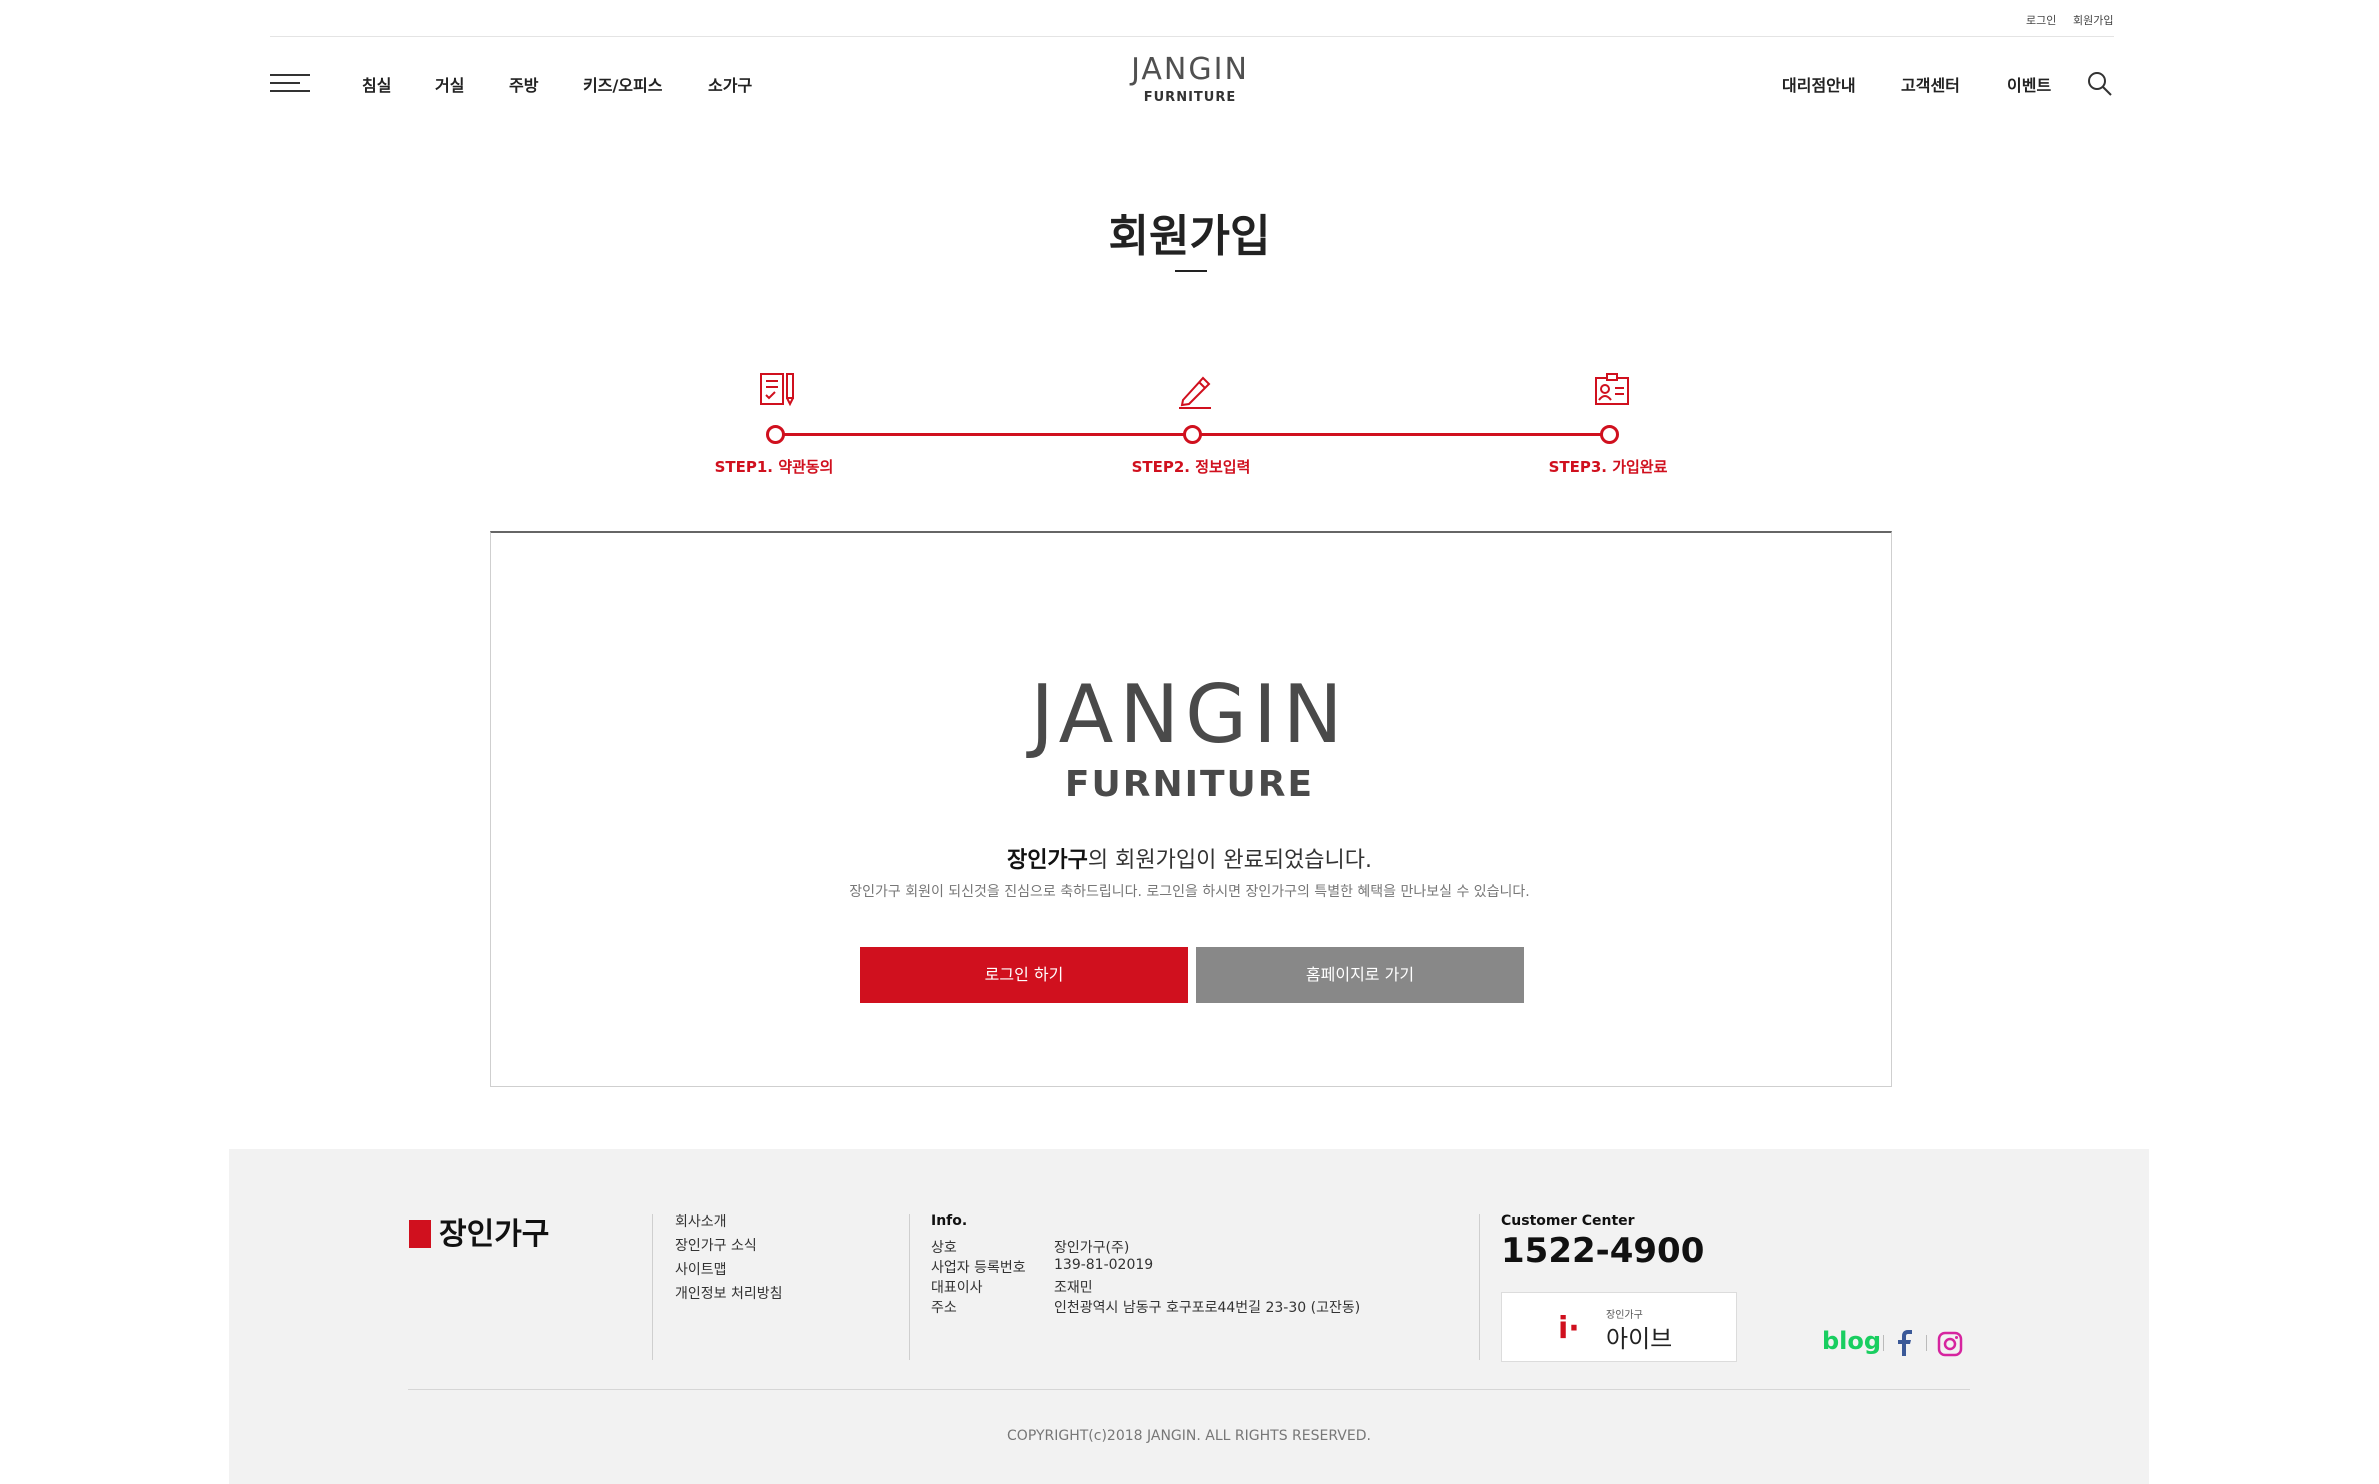  What do you see at coordinates (1609, 434) in the screenshot?
I see `step-3-dot` at bounding box center [1609, 434].